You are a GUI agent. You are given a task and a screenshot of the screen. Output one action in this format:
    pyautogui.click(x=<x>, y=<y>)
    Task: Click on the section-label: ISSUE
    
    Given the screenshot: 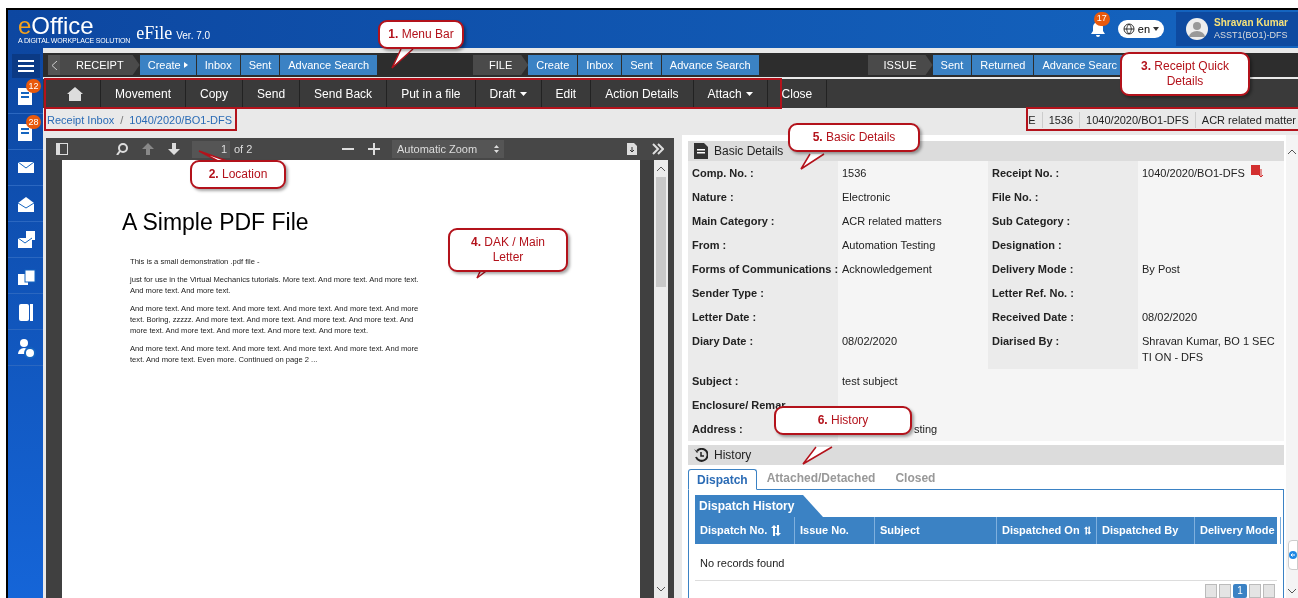 What is the action you would take?
    pyautogui.click(x=900, y=65)
    